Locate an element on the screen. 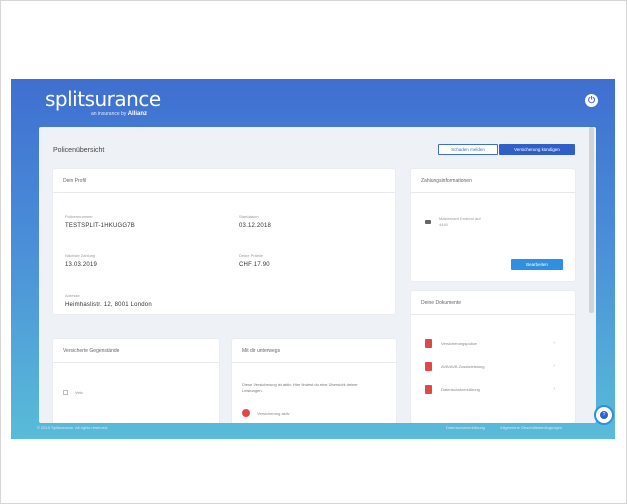  privacy-link: Datenschutzerklärung is located at coordinates (465, 427).